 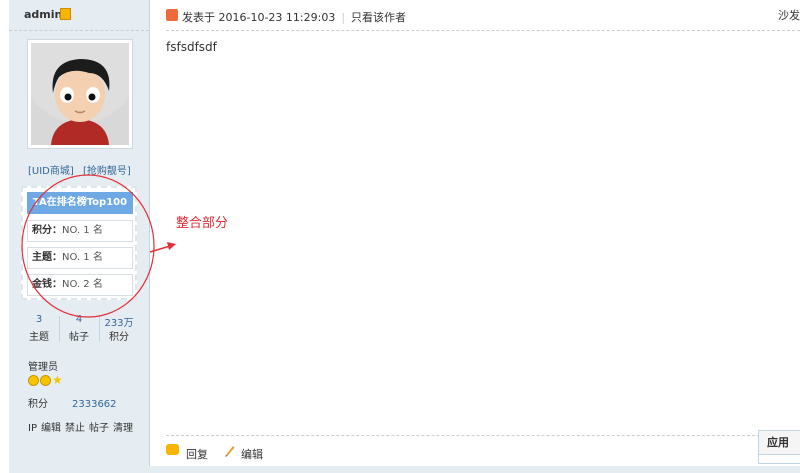 I want to click on annotation-arrow, so click(x=160, y=249).